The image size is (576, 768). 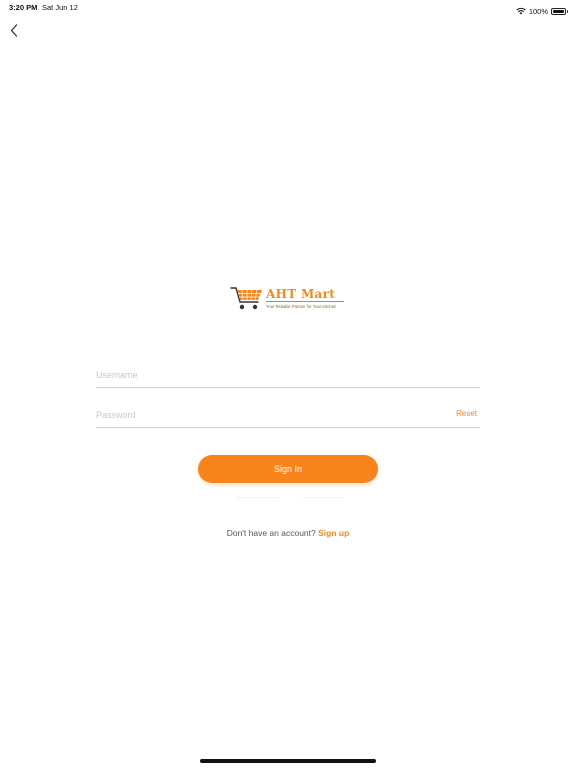 What do you see at coordinates (521, 11) in the screenshot?
I see `wifi-icon` at bounding box center [521, 11].